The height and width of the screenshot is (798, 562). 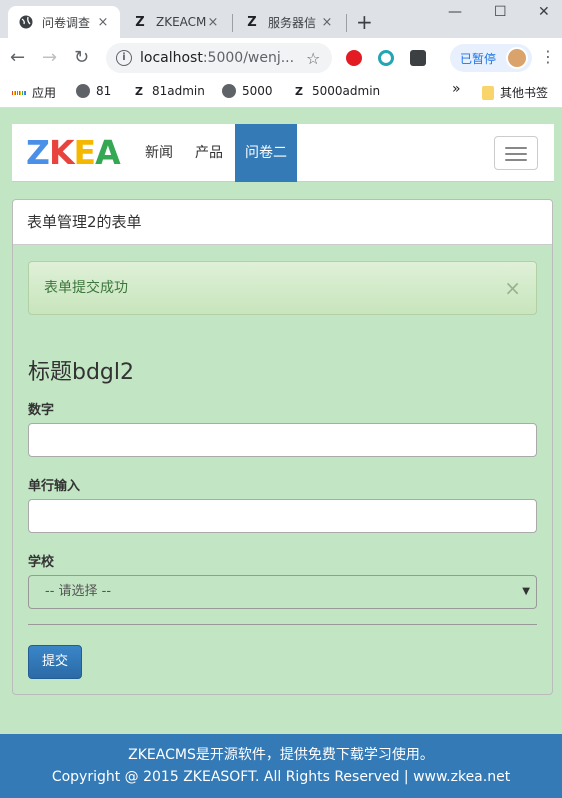 I want to click on browser-tab-strip: 问卷调查 × Z ZKEACMS × Z 服务器信 × + — ☐ ✕, so click(x=281, y=19).